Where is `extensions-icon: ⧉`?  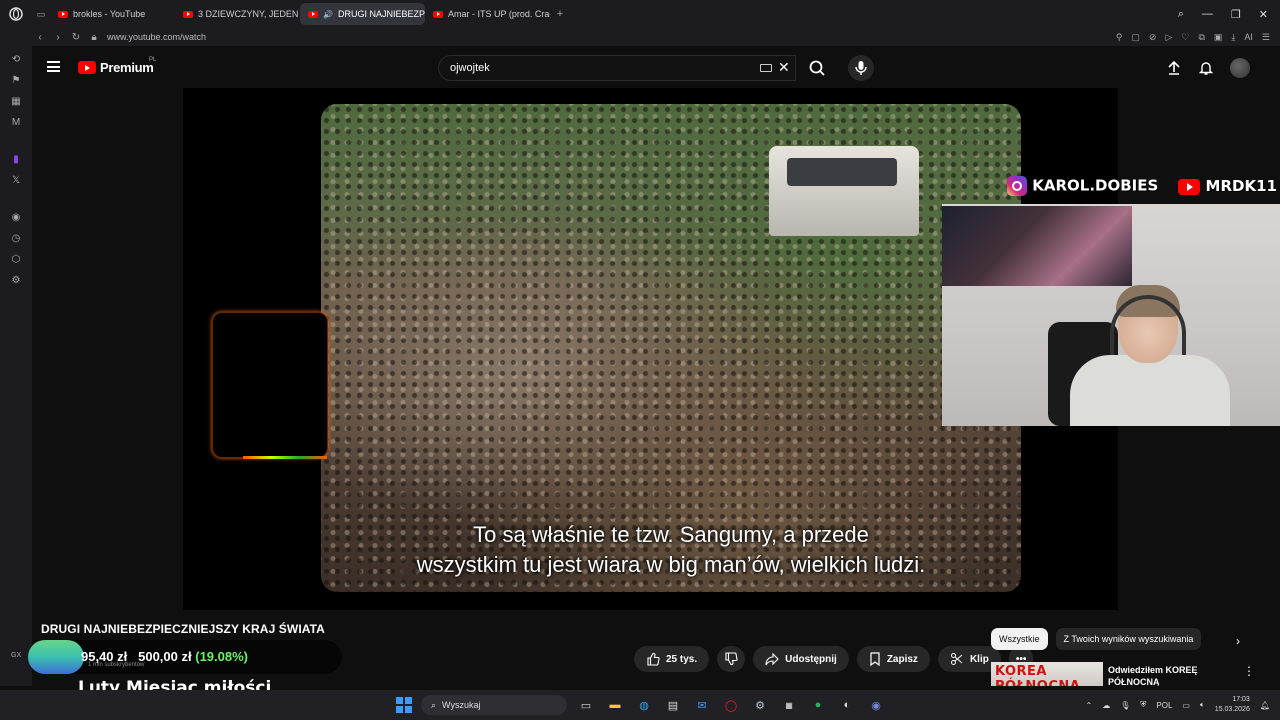 extensions-icon: ⧉ is located at coordinates (1201, 37).